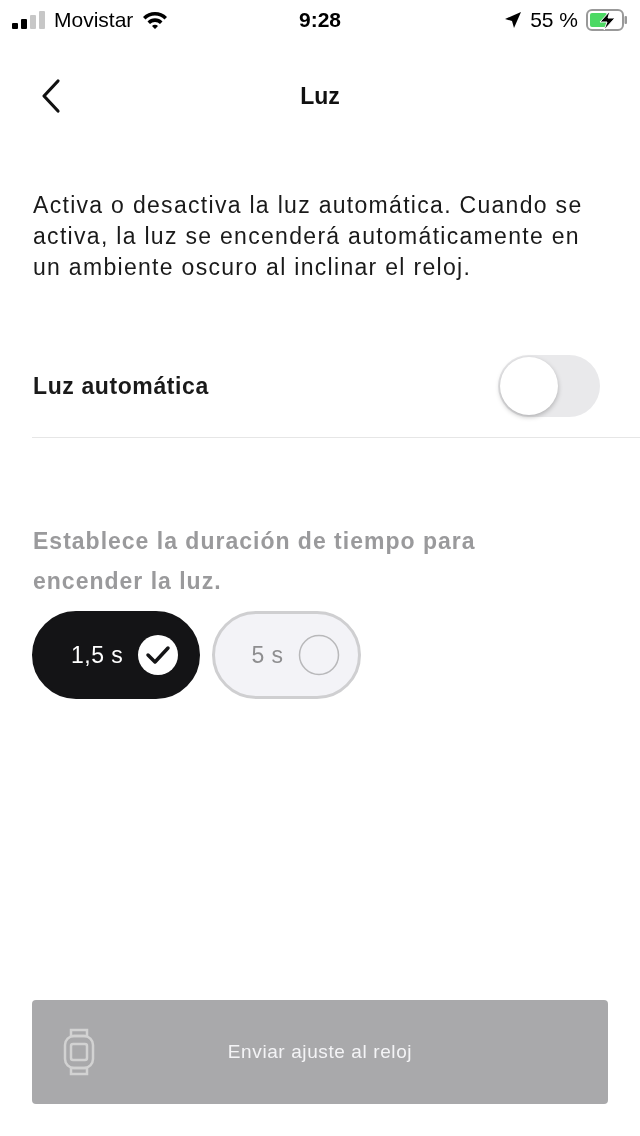 This screenshot has height=1136, width=640. Describe the element at coordinates (121, 386) in the screenshot. I see `setting-label: Luz automática` at that location.